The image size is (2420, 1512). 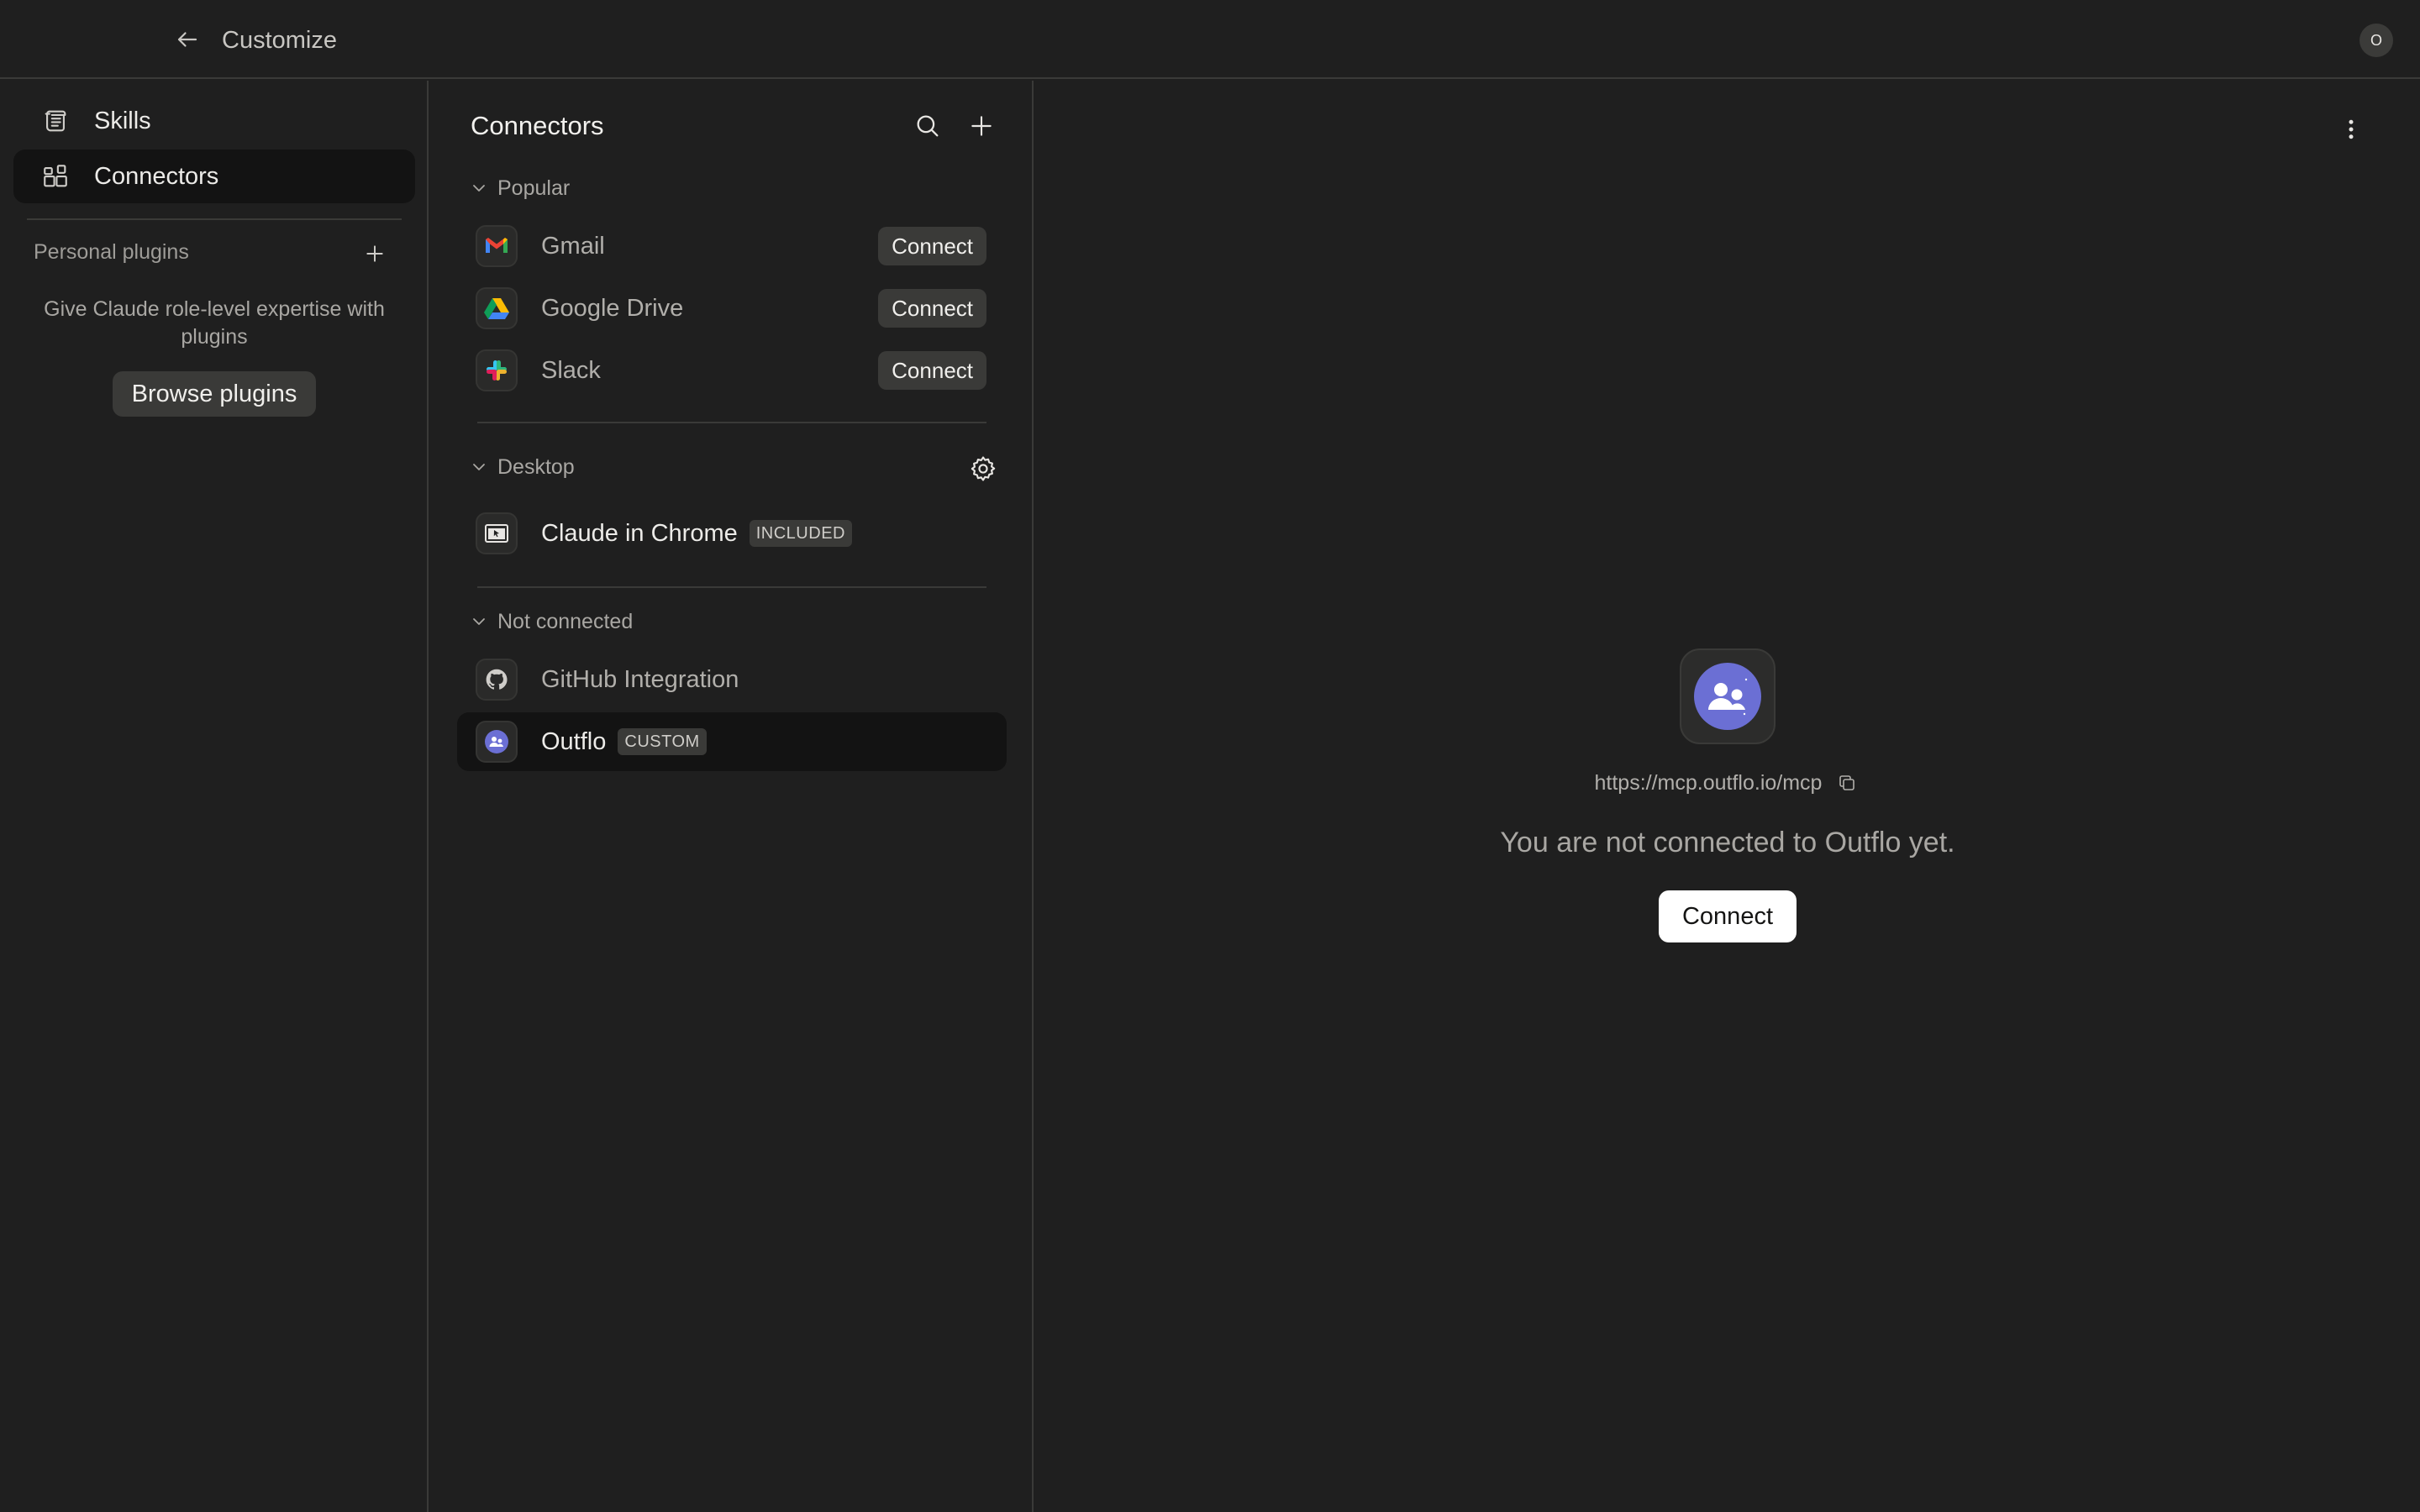 I want to click on slack-icon, so click(x=497, y=370).